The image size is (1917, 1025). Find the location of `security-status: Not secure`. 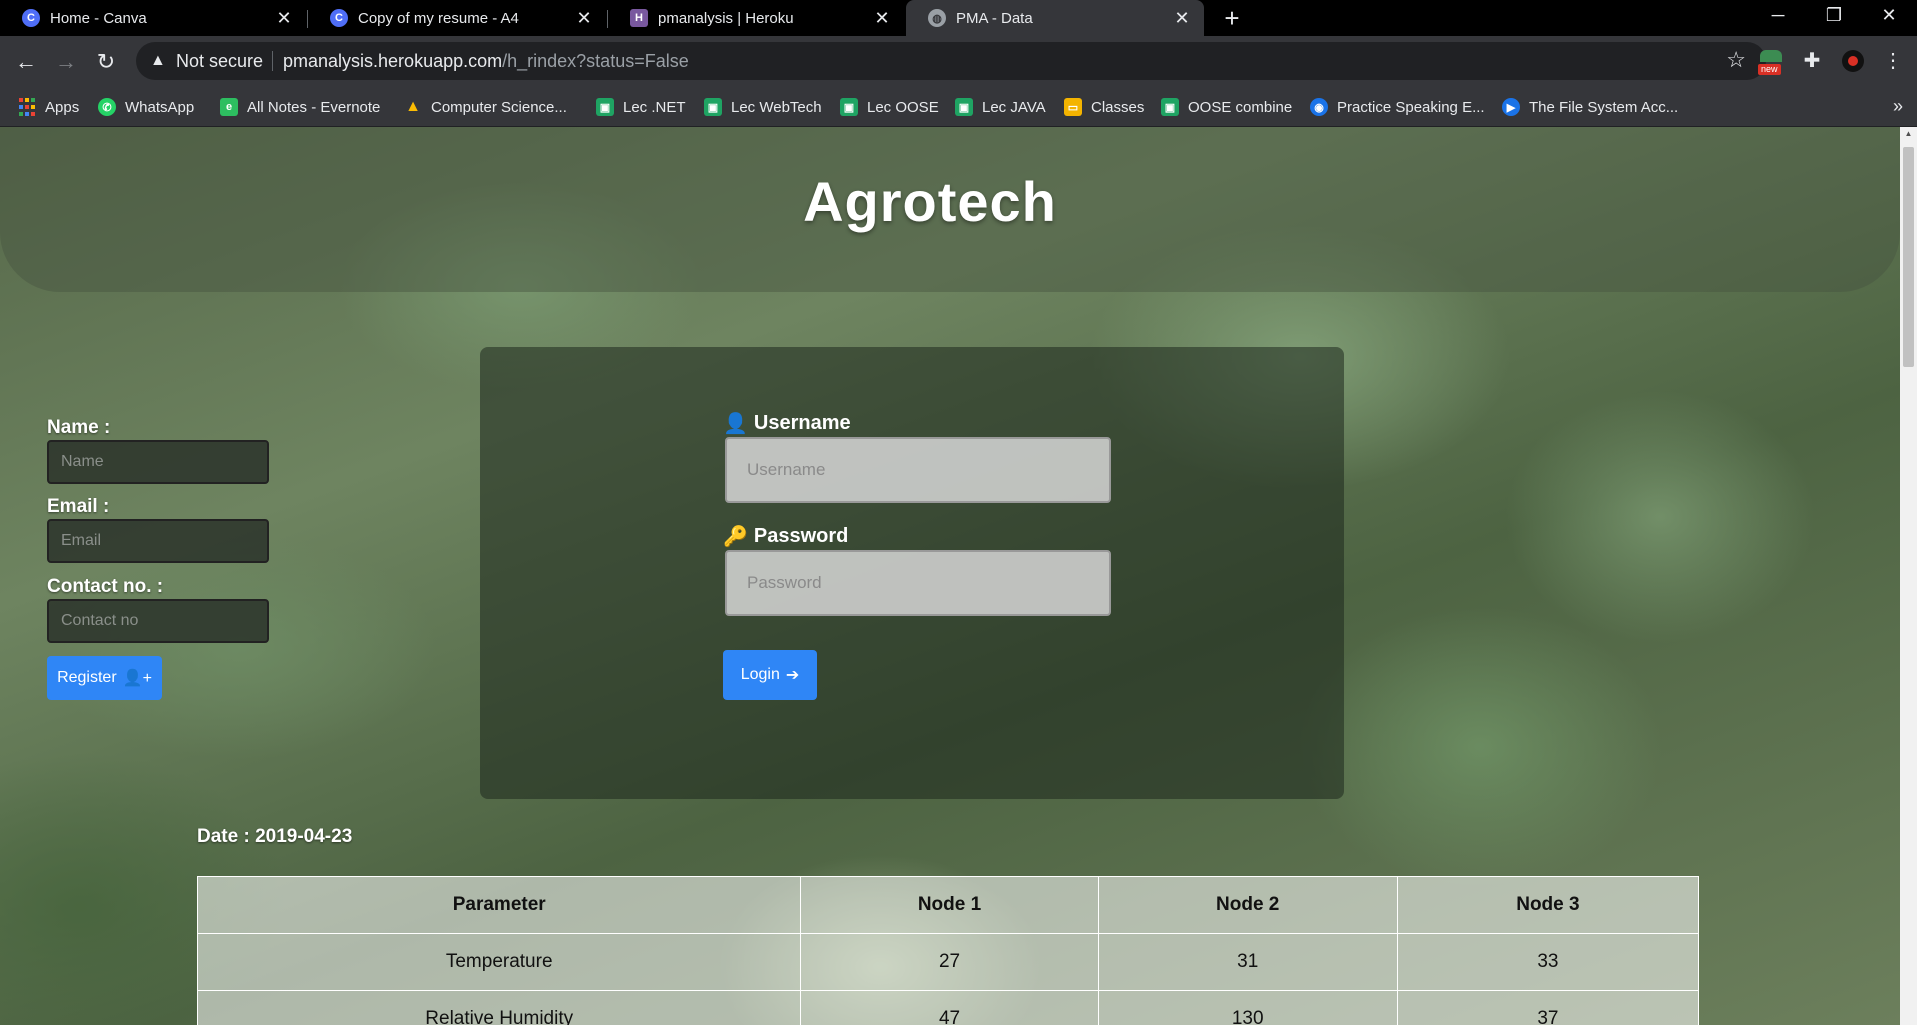

security-status: Not secure is located at coordinates (219, 61).